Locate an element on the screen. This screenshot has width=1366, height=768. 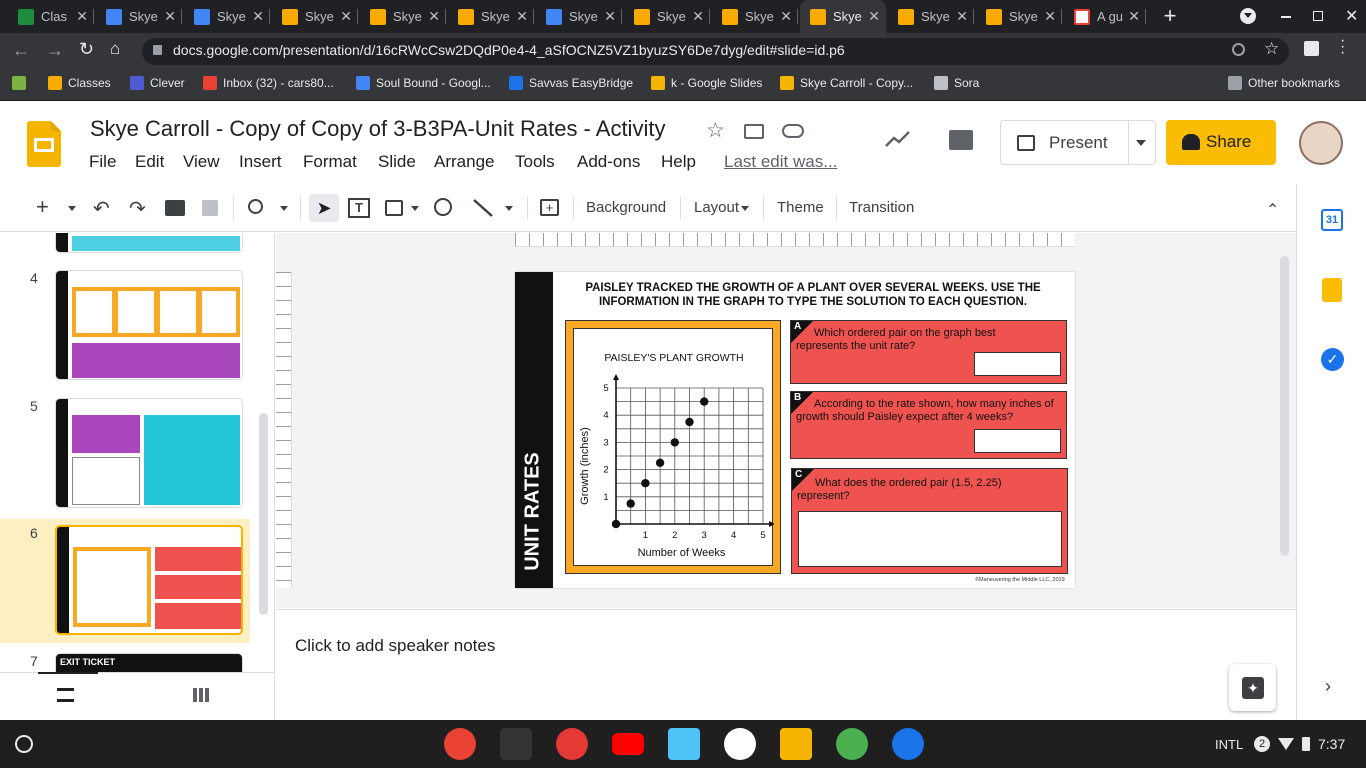
other-bookmarks: Other bookmarks is located at coordinates (1284, 83).